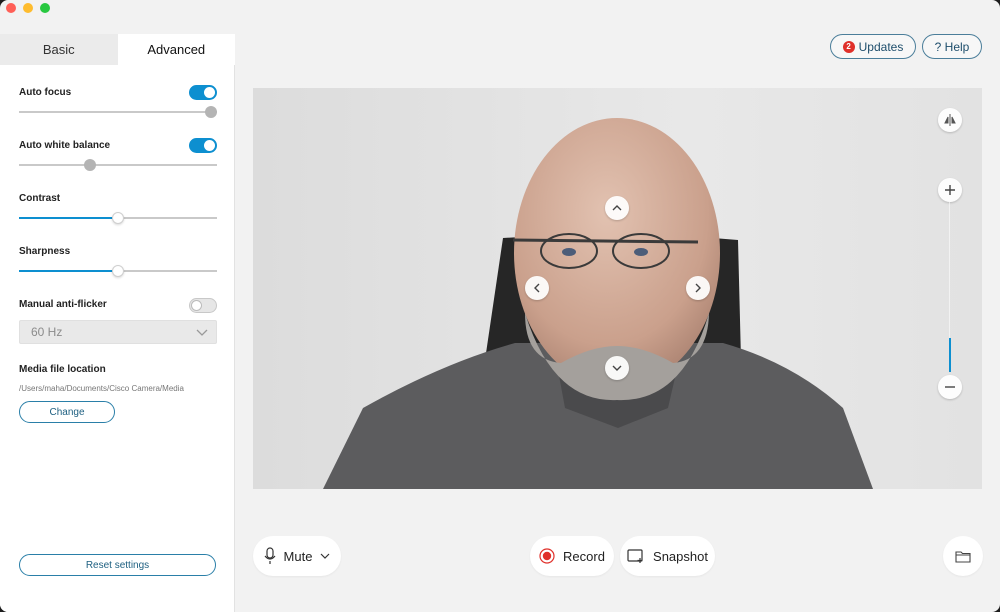 The image size is (1000, 612). I want to click on sharpness-slider, so click(118, 271).